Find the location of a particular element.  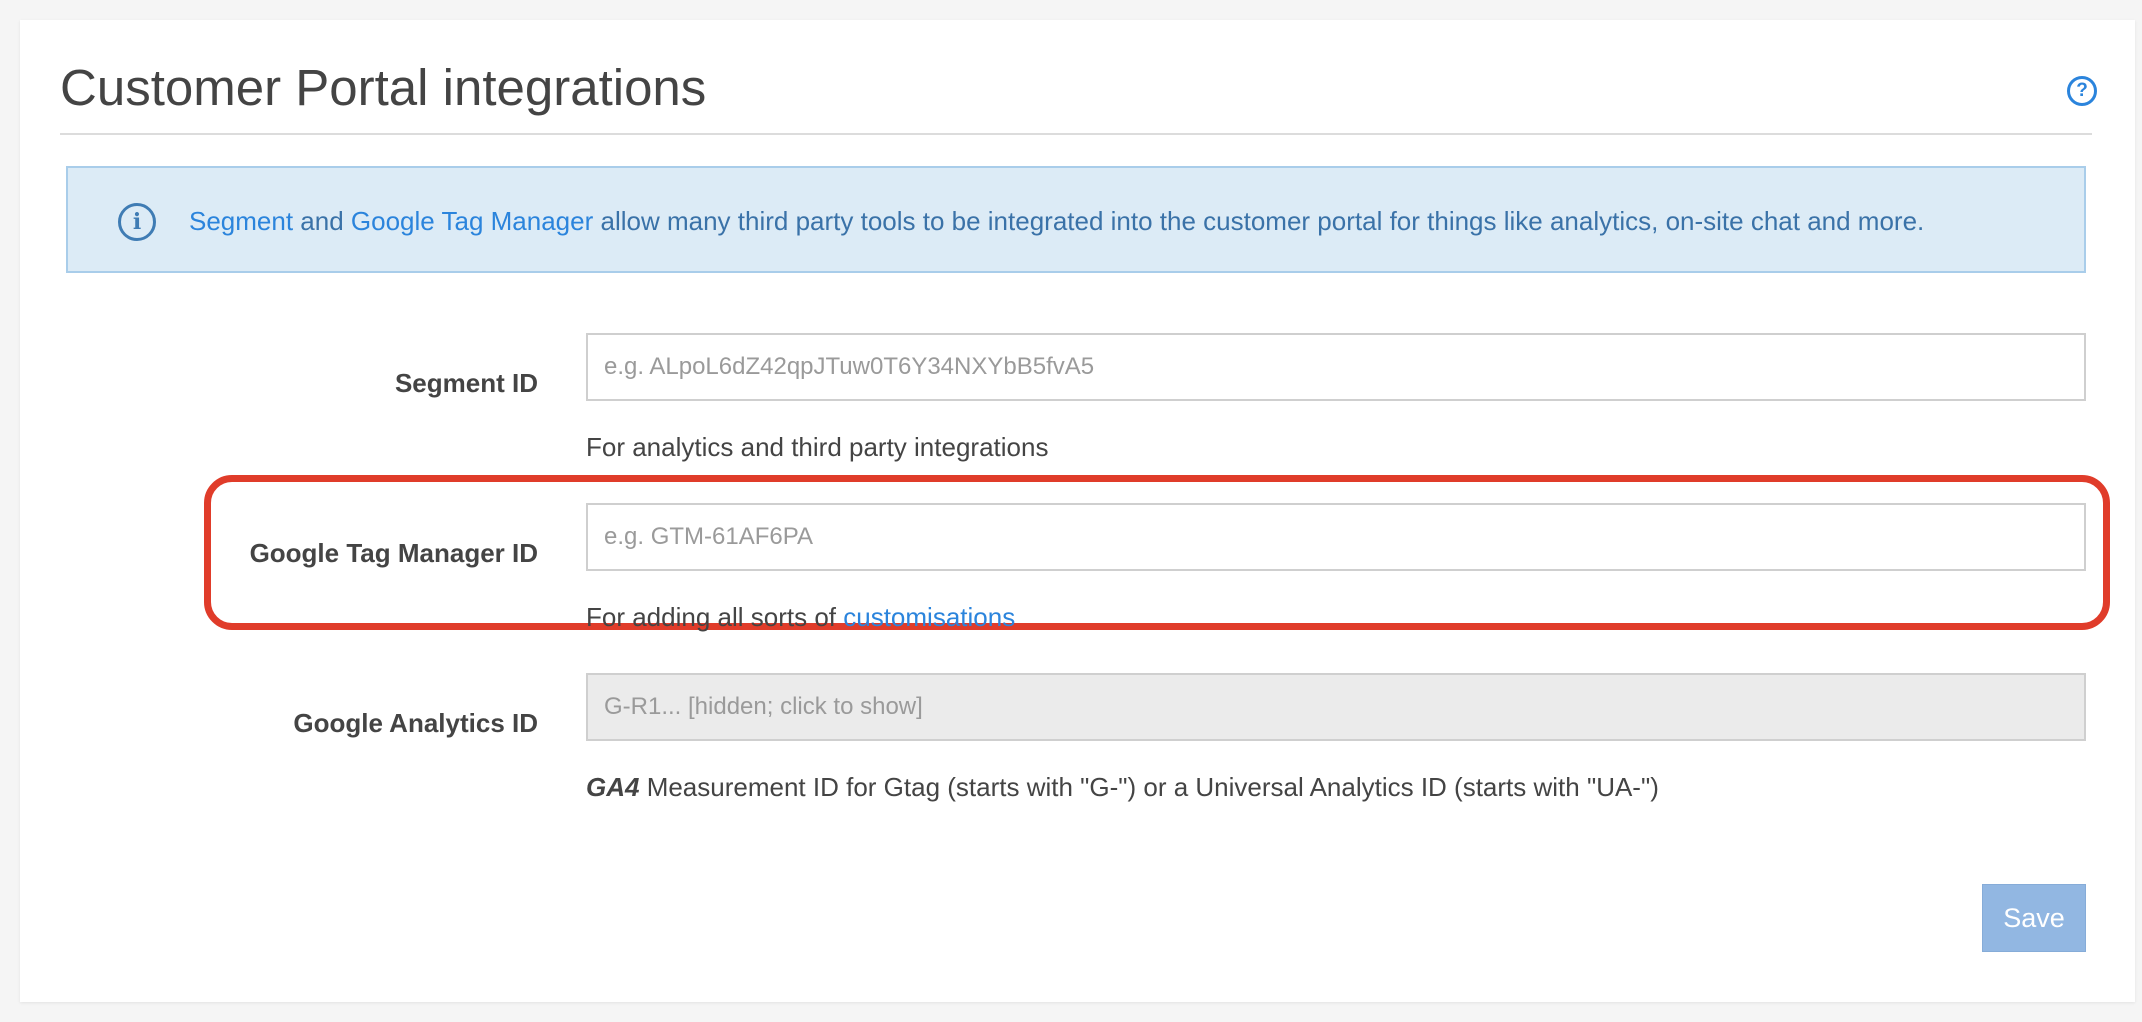

customisations-link: customisations is located at coordinates (929, 617).